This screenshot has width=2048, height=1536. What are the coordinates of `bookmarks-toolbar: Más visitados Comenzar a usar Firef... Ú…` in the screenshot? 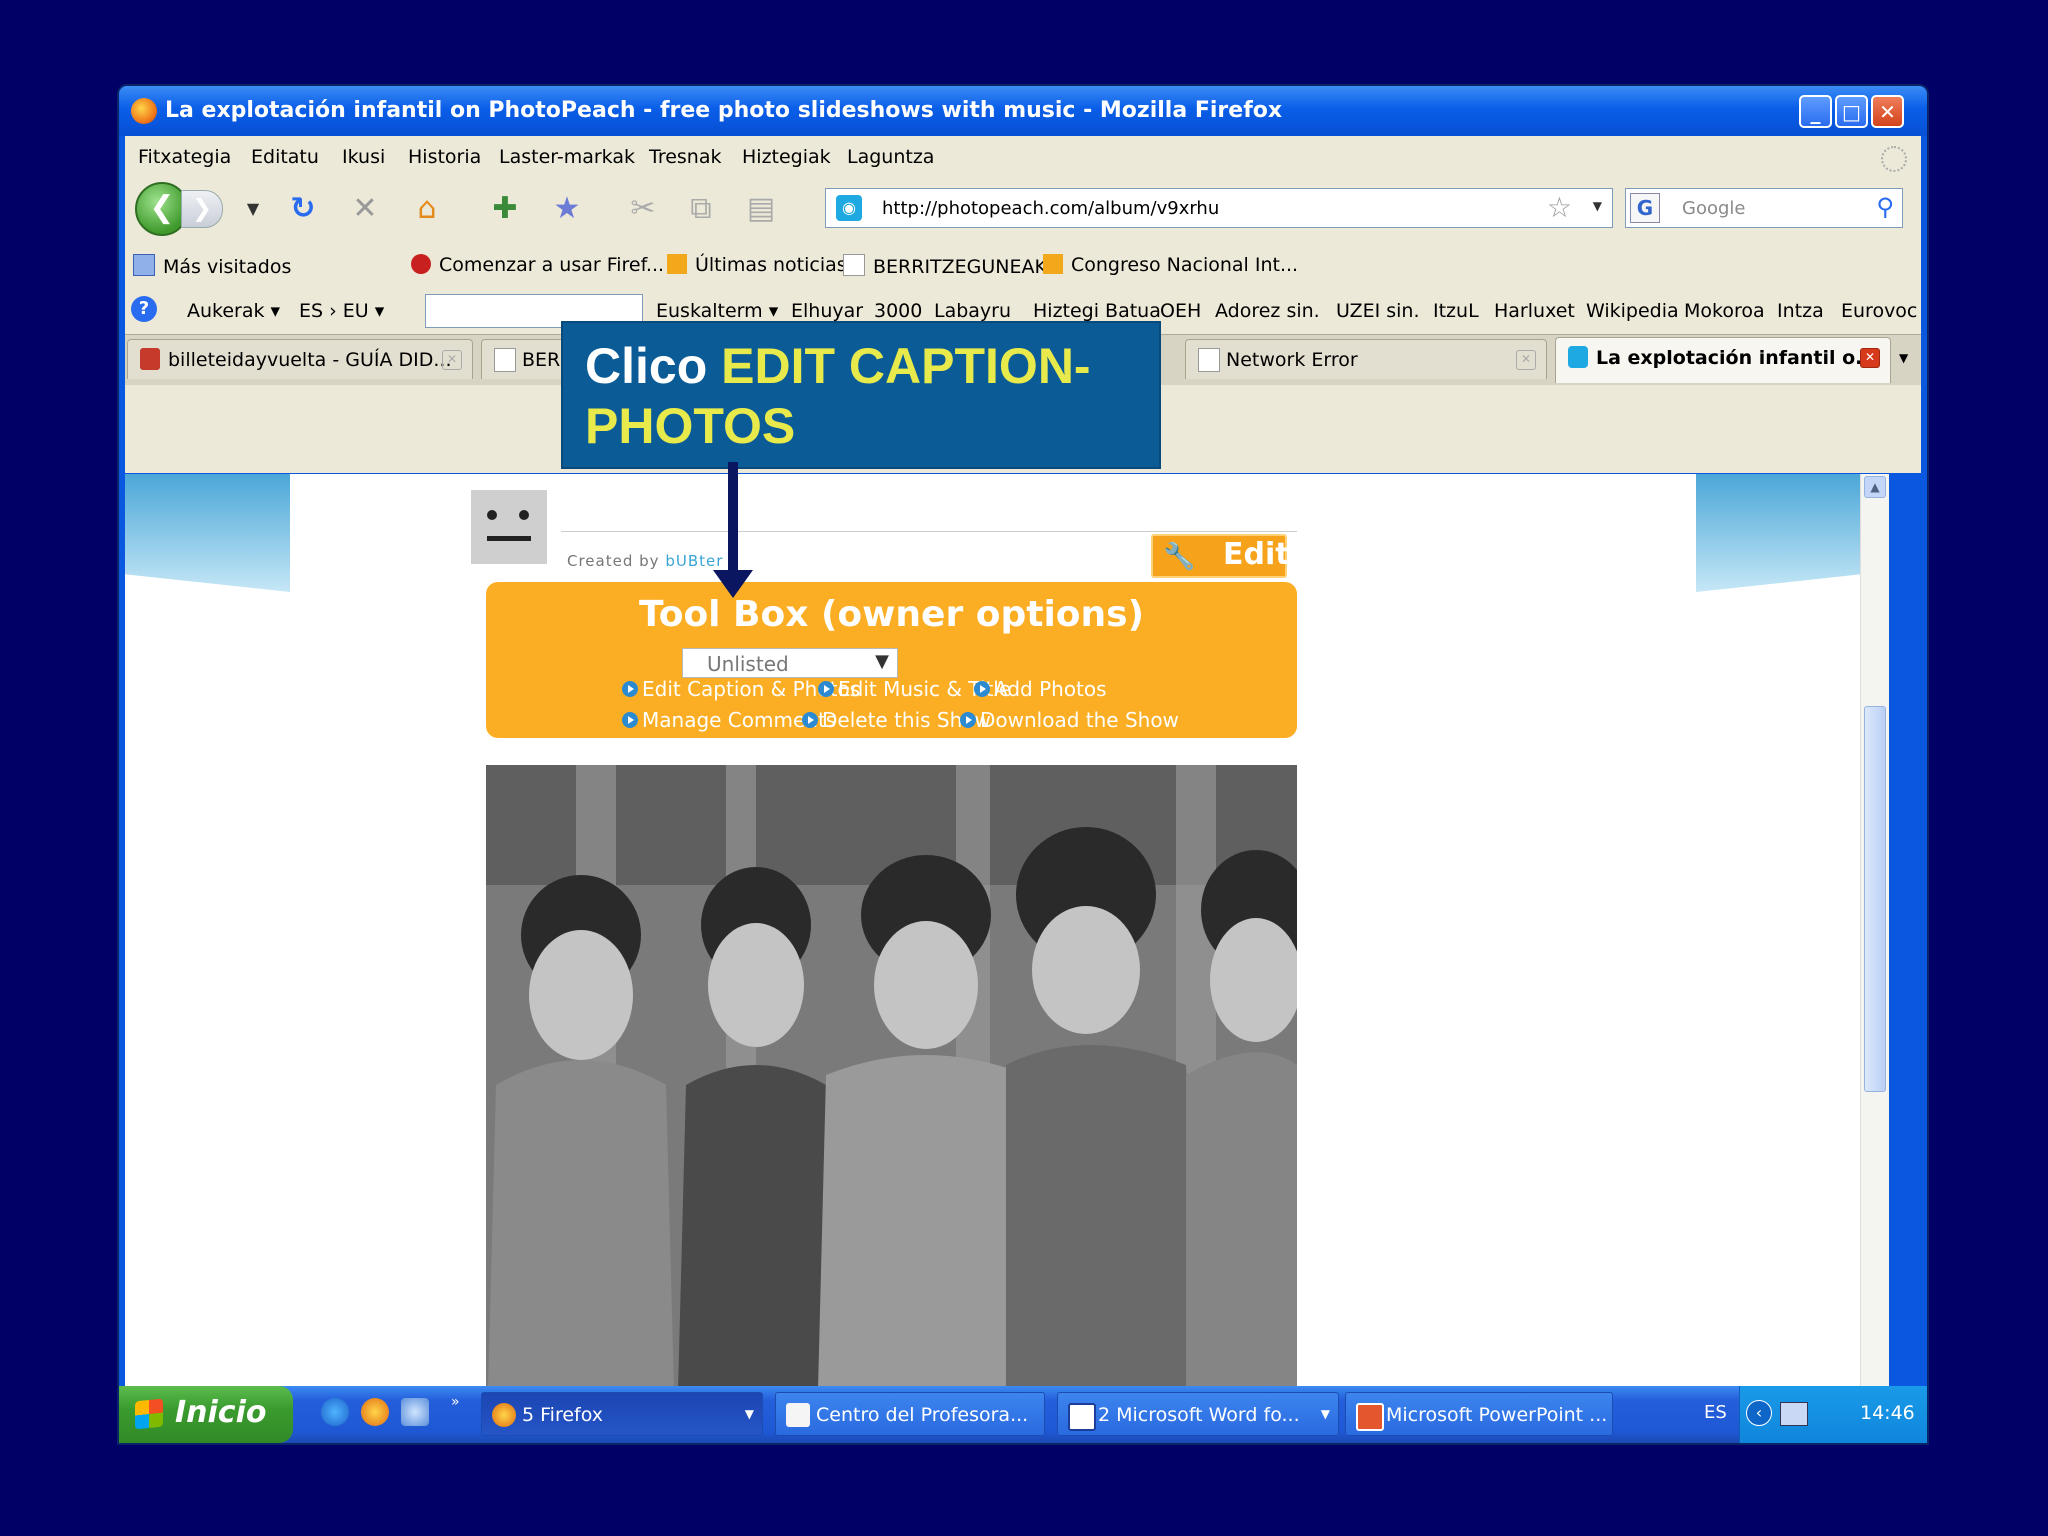 It's located at (1023, 265).